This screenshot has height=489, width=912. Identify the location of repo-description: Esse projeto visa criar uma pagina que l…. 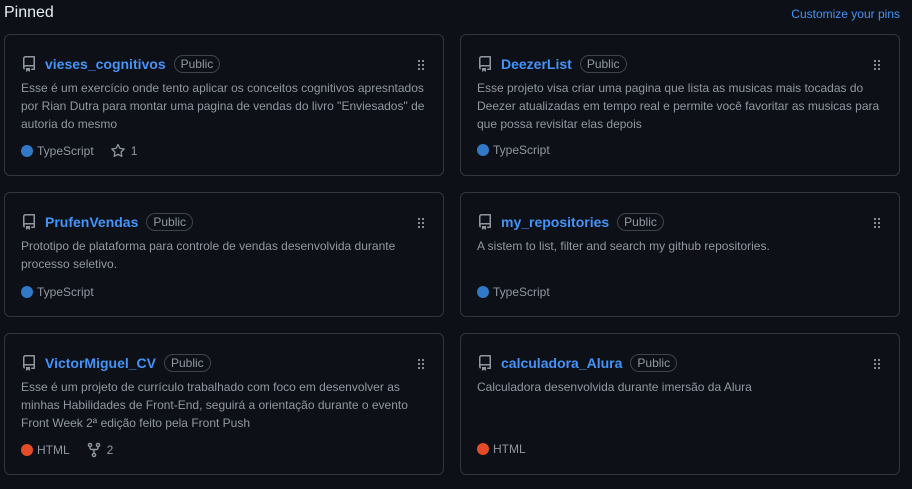
(678, 106).